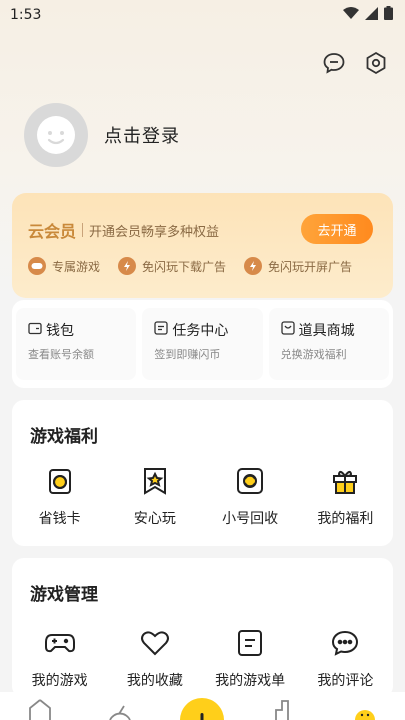 This screenshot has height=720, width=405. I want to click on benefit-savings-card: 省钱卡, so click(59, 496).